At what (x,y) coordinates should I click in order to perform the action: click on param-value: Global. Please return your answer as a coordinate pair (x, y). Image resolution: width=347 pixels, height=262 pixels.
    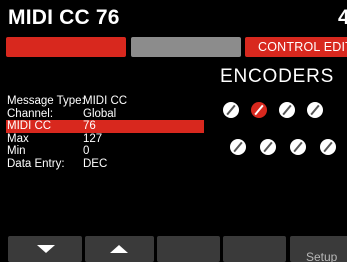
    Looking at the image, I should click on (100, 113).